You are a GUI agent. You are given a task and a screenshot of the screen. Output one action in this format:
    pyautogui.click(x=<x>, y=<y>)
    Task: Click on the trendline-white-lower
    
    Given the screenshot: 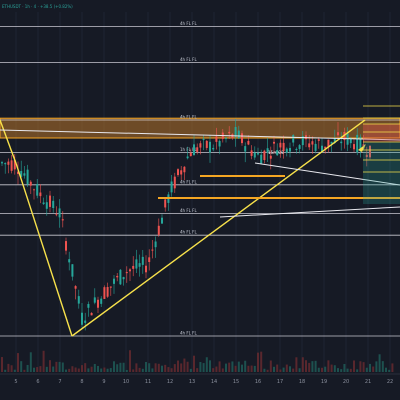 What is the action you would take?
    pyautogui.click(x=309, y=212)
    